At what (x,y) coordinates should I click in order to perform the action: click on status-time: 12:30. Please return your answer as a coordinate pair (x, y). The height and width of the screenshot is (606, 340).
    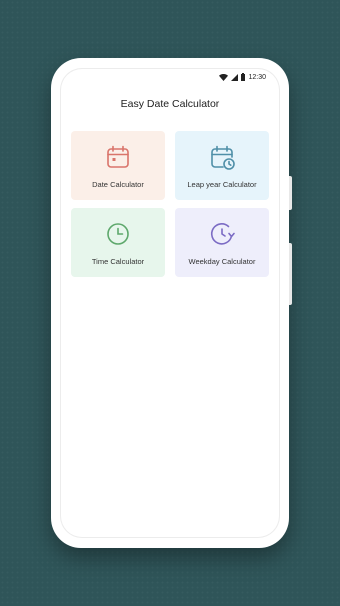
    Looking at the image, I should click on (257, 77).